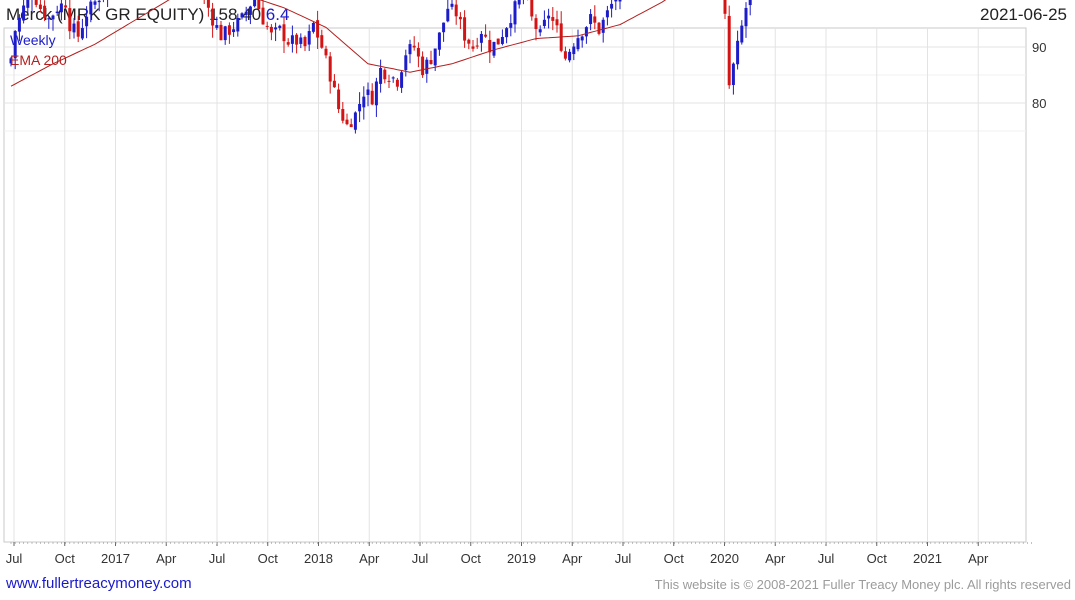 This screenshot has width=1075, height=600. Describe the element at coordinates (927, 558) in the screenshot. I see `x-tick-label: 2021` at that location.